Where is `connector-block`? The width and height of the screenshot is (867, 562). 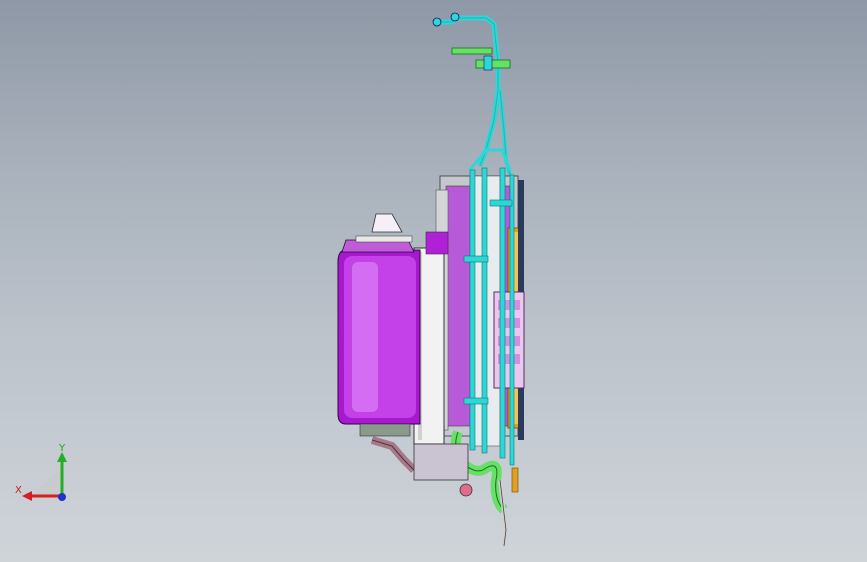
connector-block is located at coordinates (509, 340).